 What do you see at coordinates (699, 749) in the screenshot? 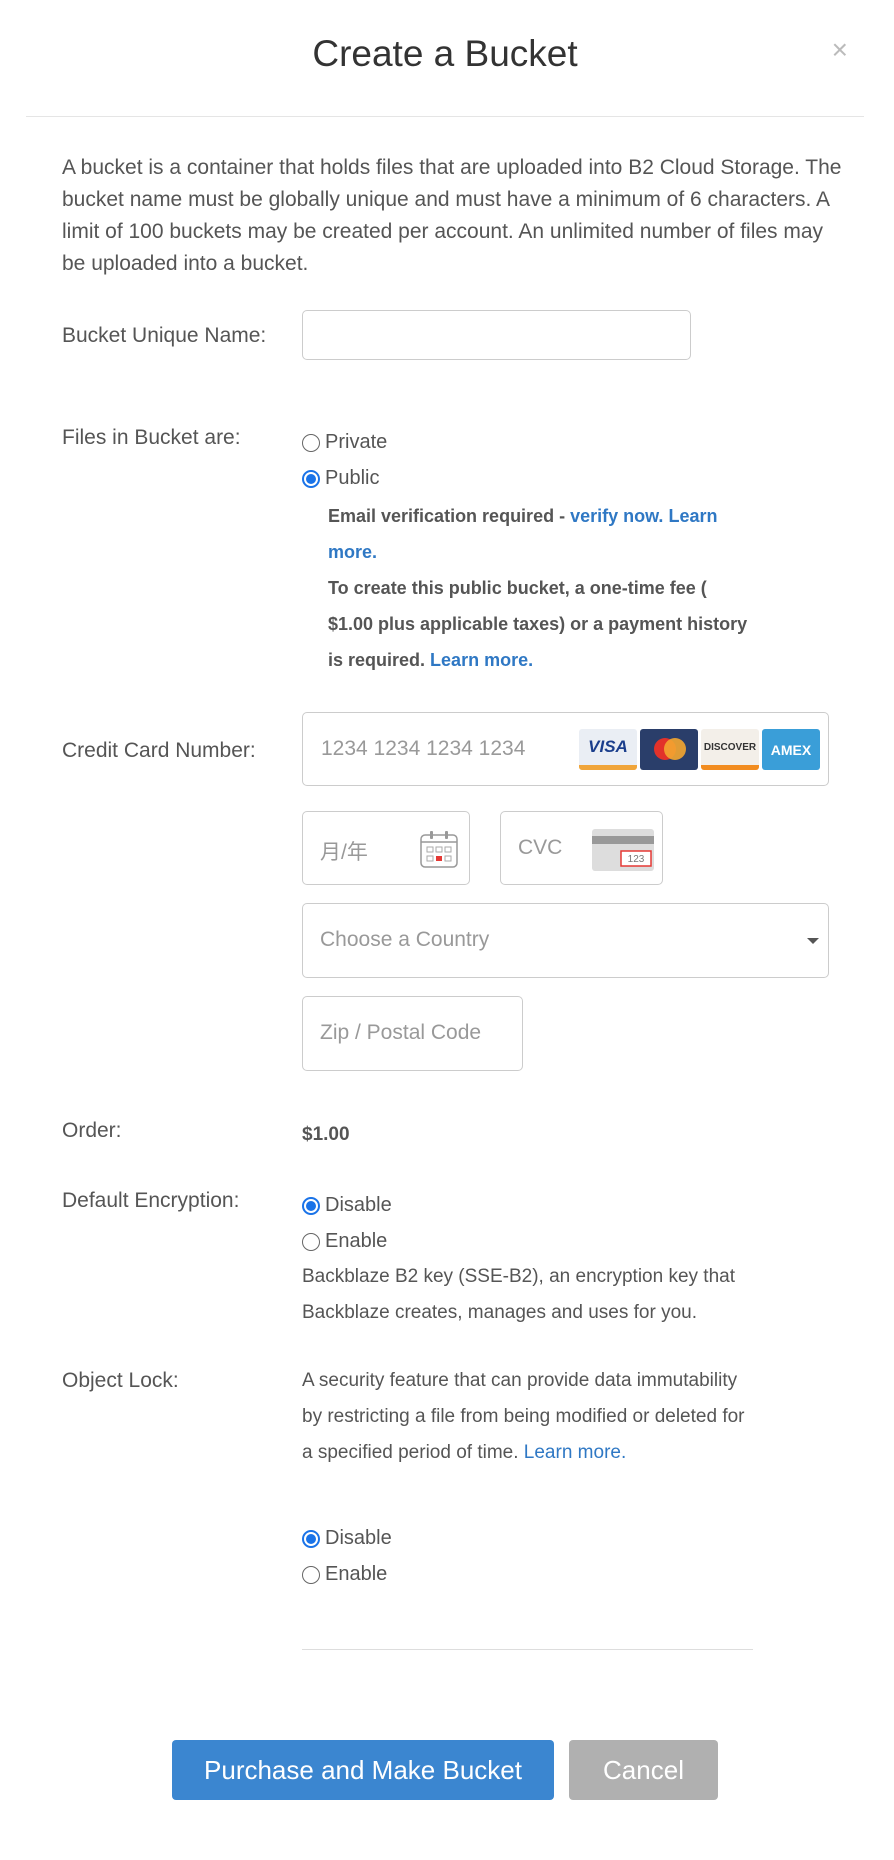
I see `card-brand-logos: VISA DISCOVER AMEX` at bounding box center [699, 749].